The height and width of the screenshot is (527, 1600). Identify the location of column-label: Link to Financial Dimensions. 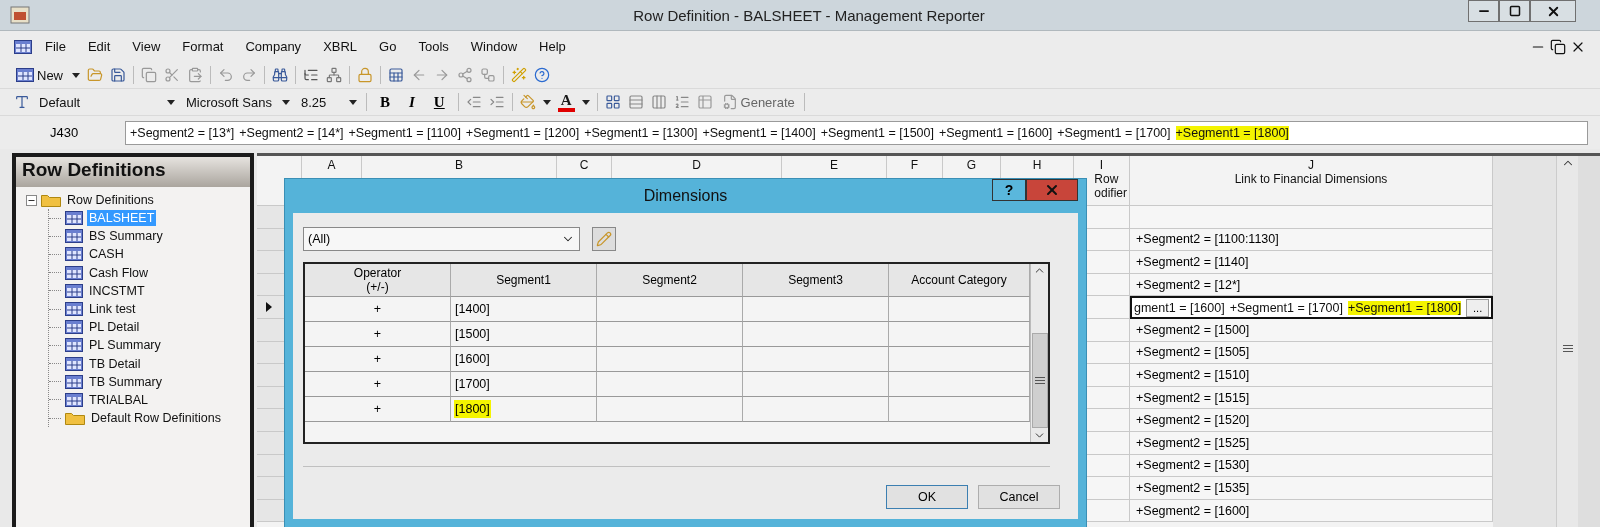
(1311, 179).